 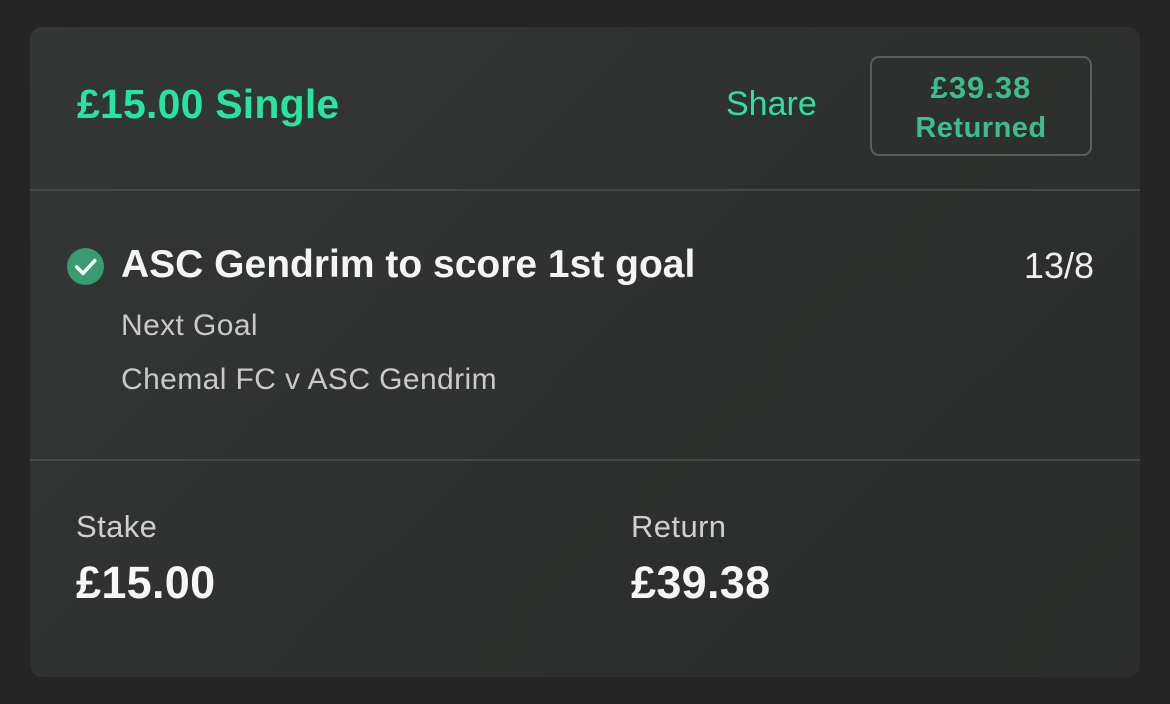 What do you see at coordinates (981, 106) in the screenshot?
I see `returned-badge: £39.38 Returned` at bounding box center [981, 106].